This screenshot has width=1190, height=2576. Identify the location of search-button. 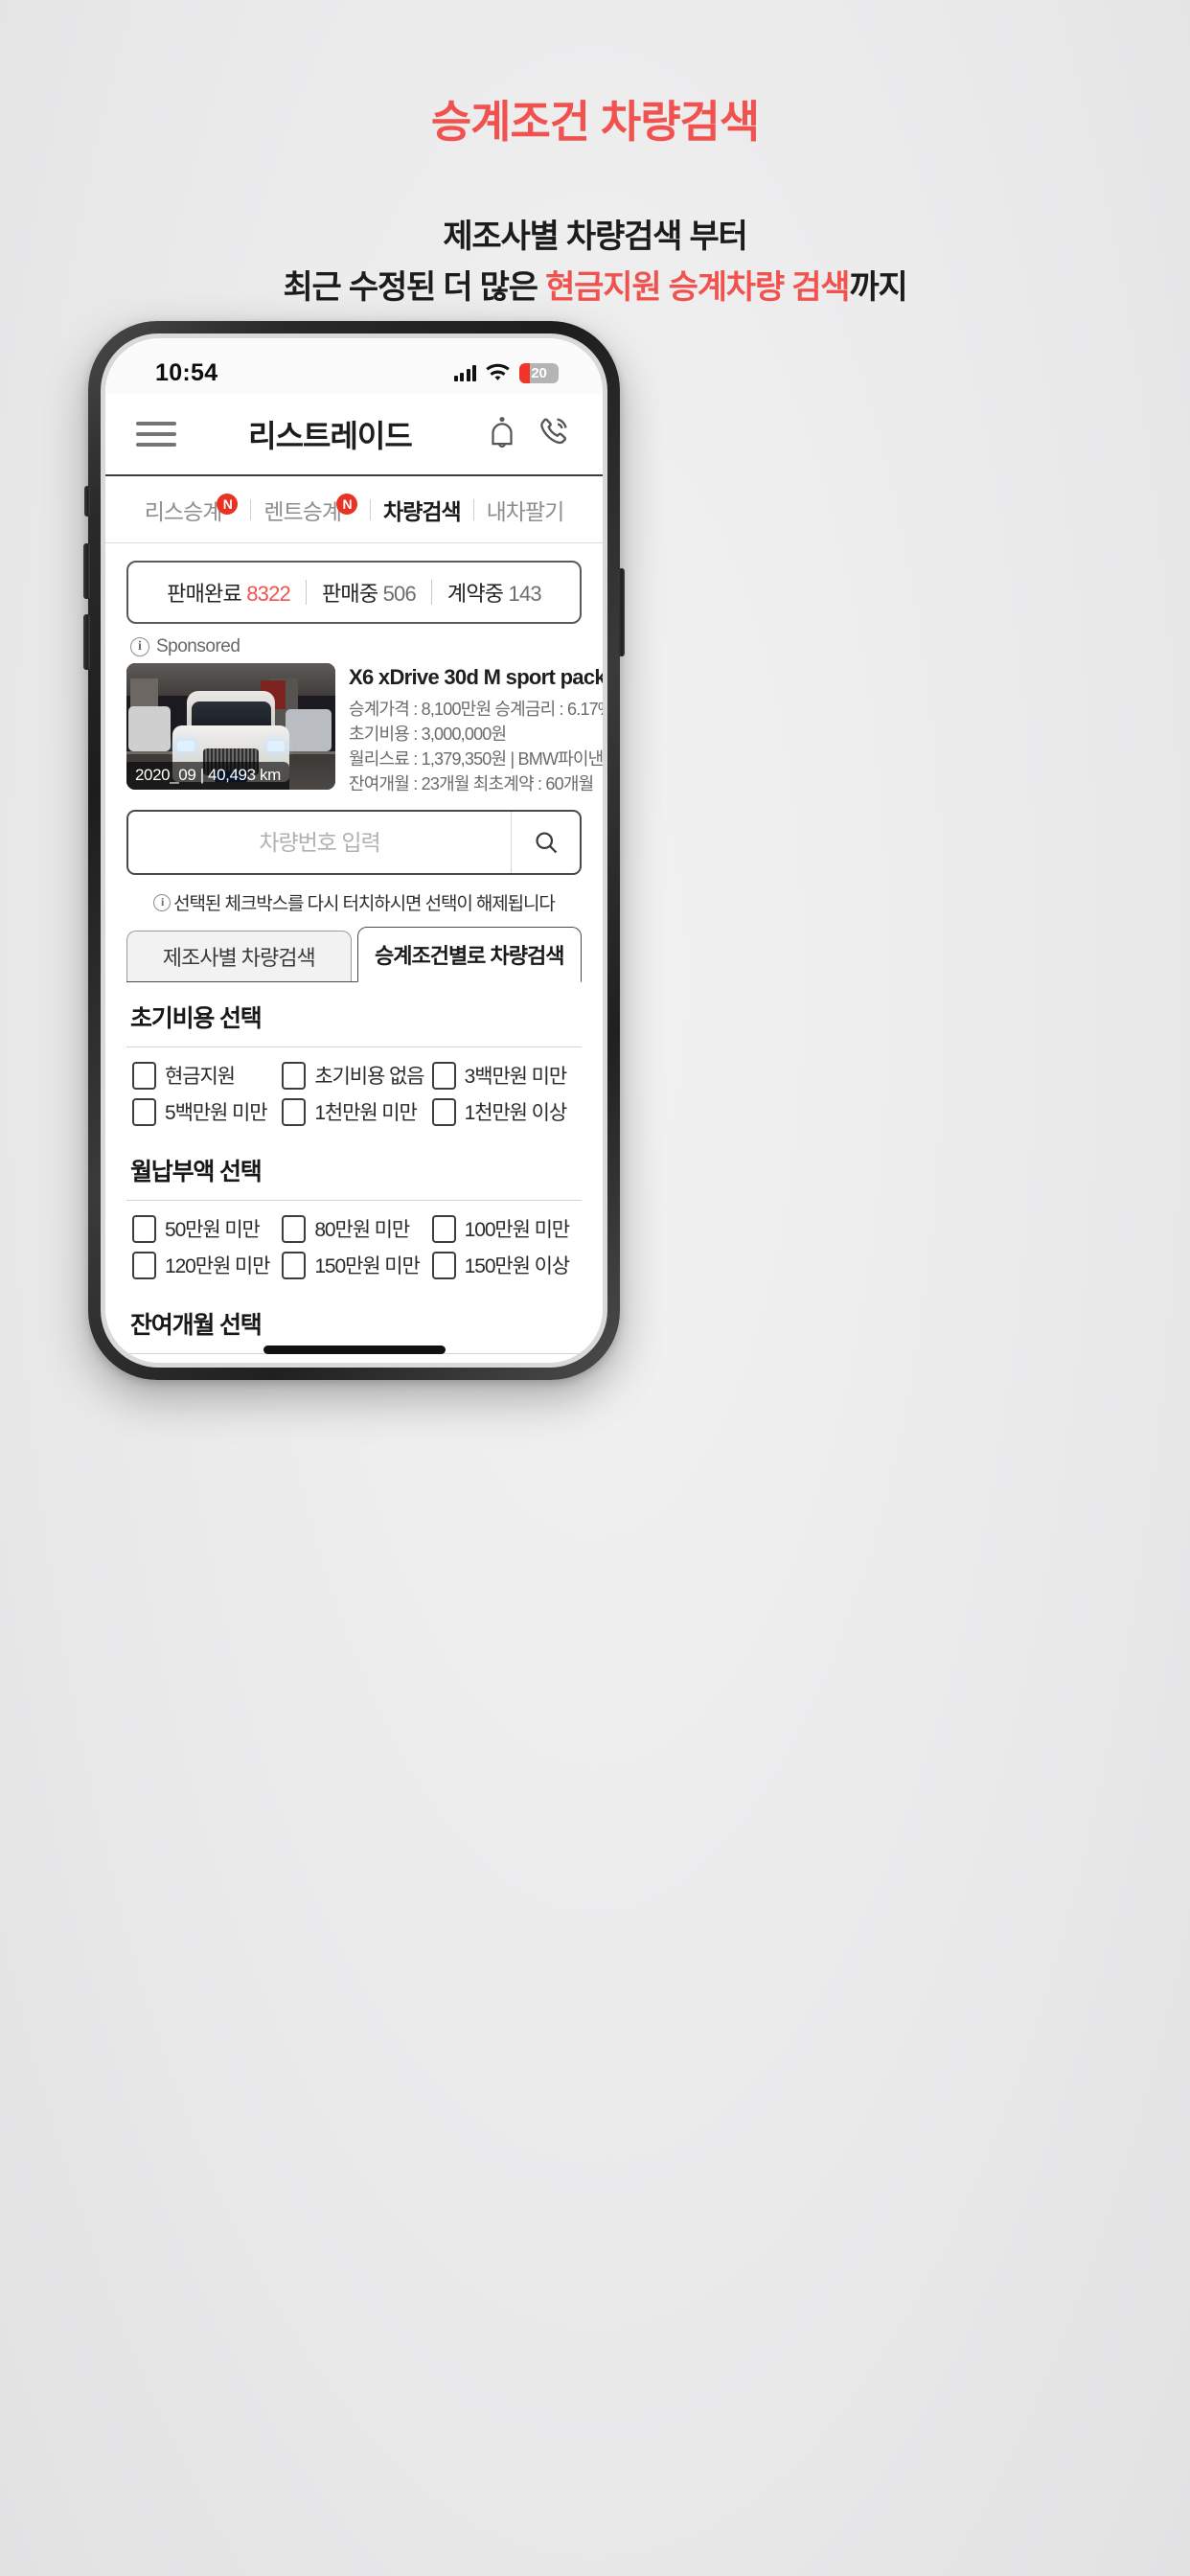
(545, 843).